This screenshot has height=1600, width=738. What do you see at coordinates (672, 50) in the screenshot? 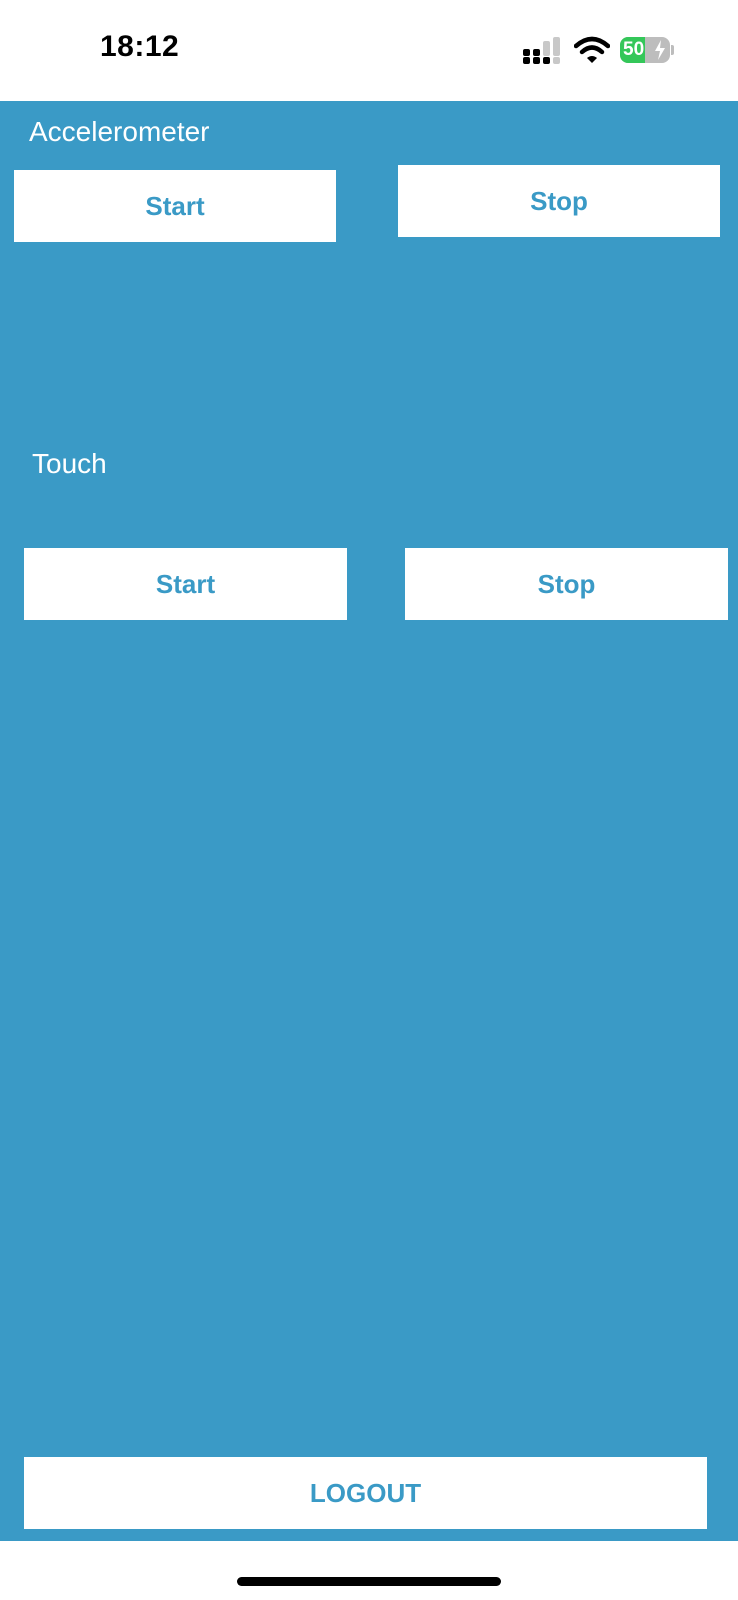
I see `battery-tip` at bounding box center [672, 50].